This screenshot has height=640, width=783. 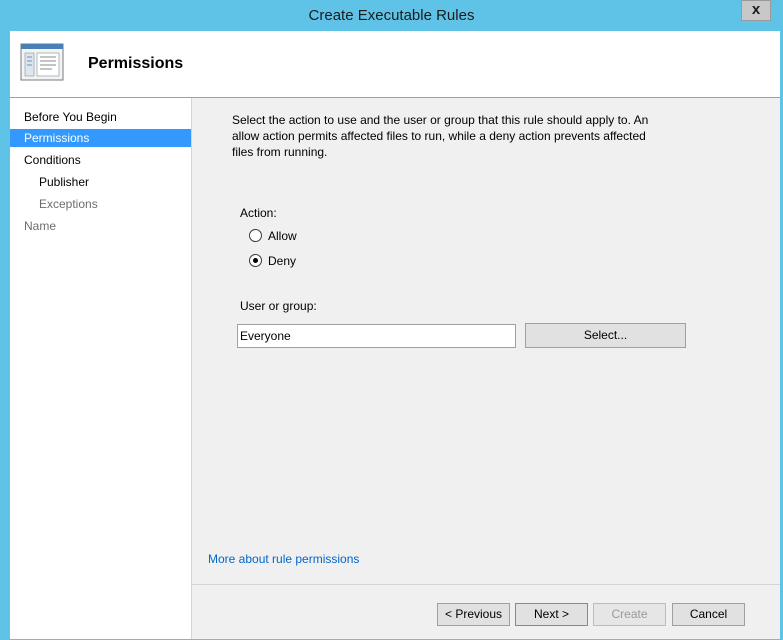 I want to click on user-group-field: Everyone, so click(x=376, y=336).